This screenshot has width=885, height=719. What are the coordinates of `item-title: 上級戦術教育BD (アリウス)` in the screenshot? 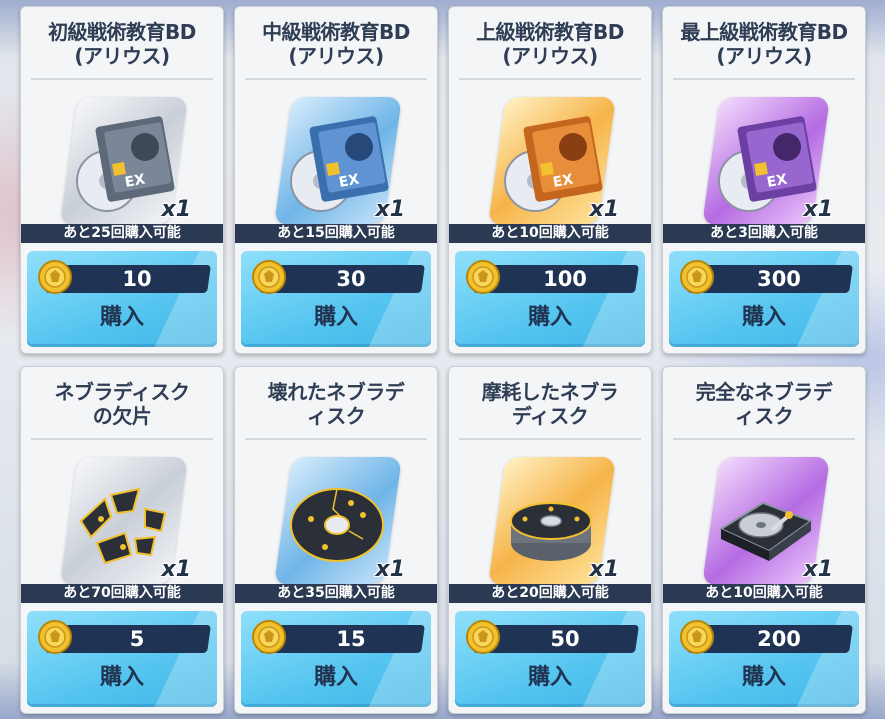 It's located at (550, 44).